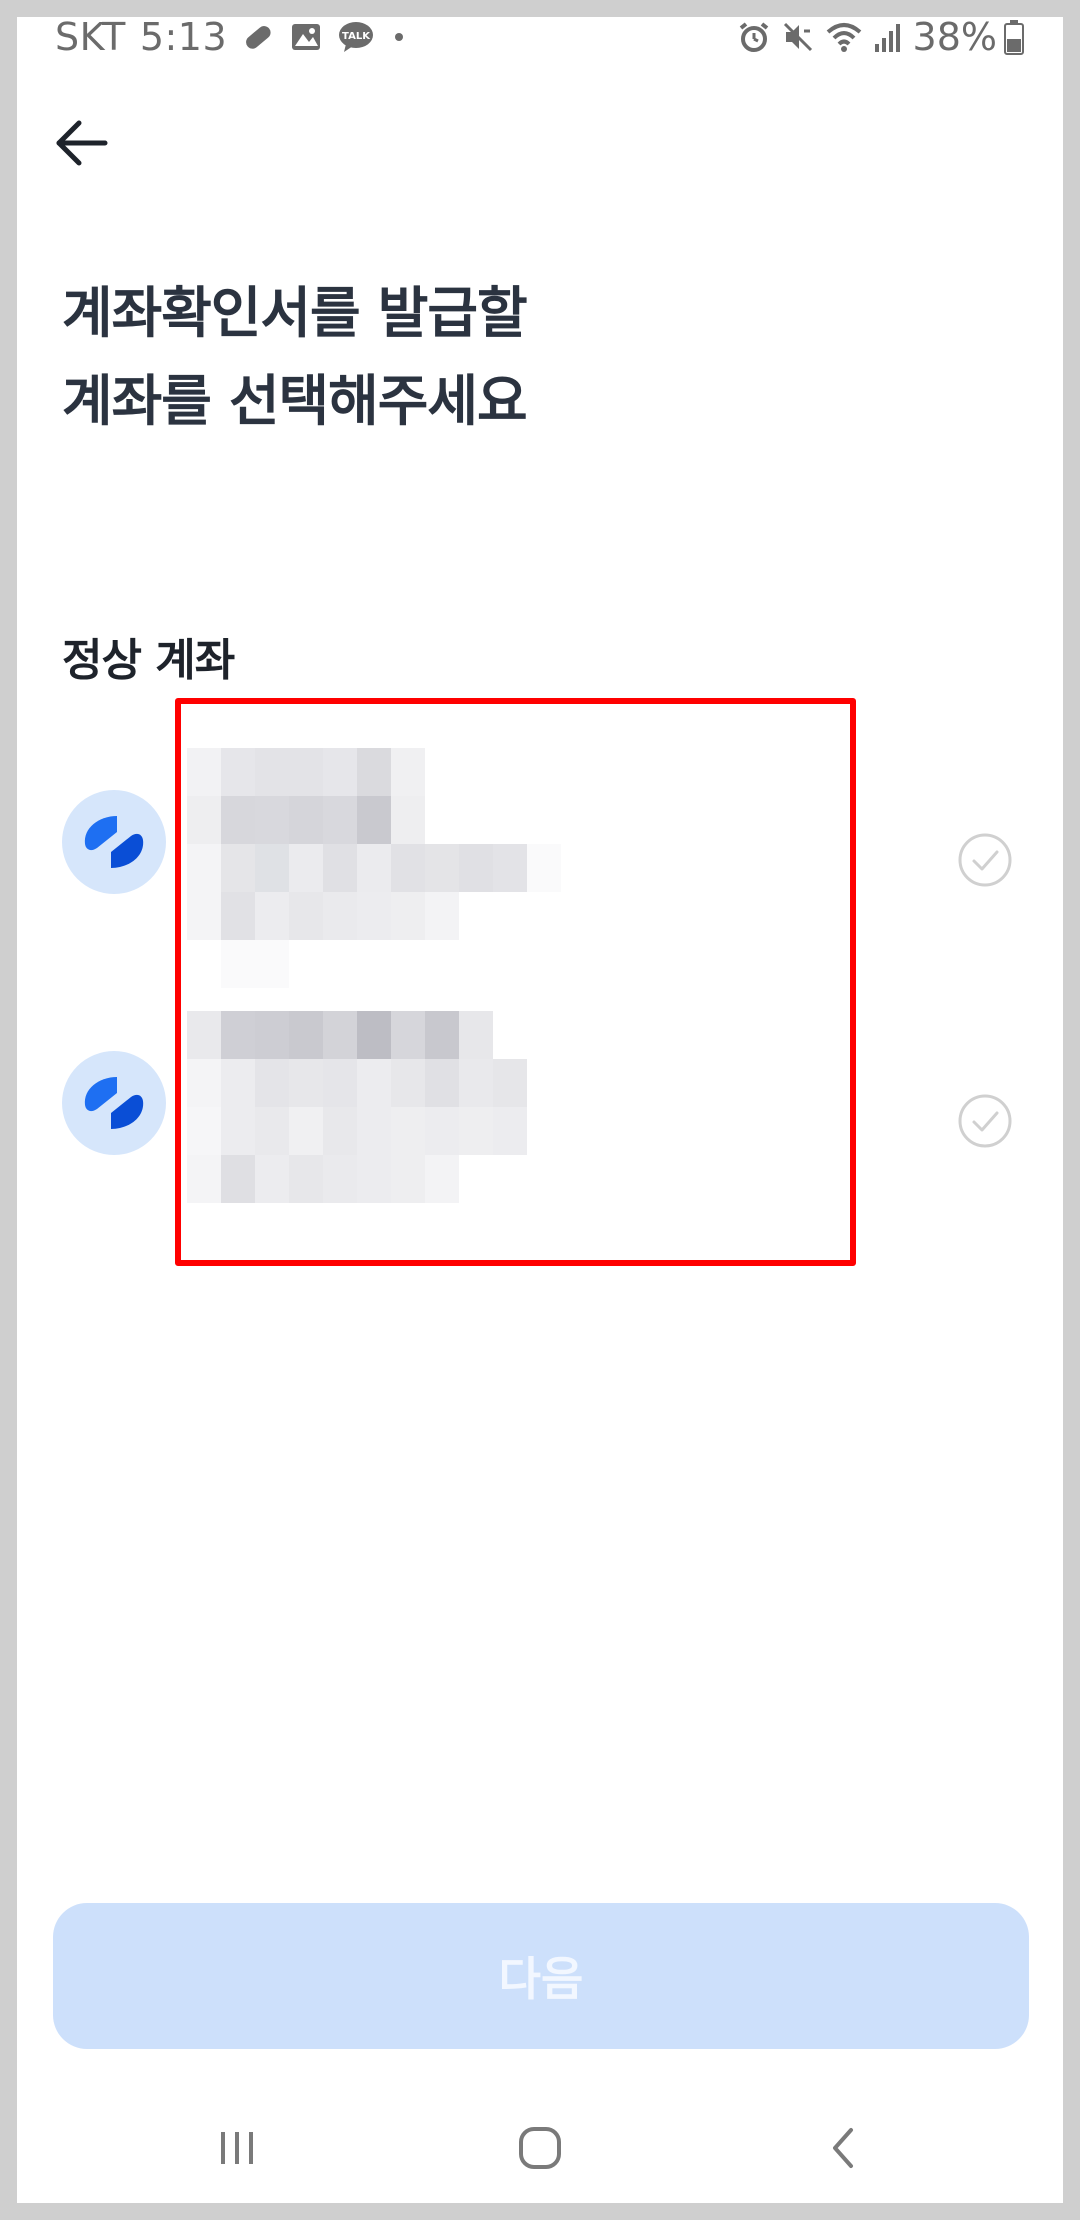 The height and width of the screenshot is (2220, 1080). I want to click on image-icon, so click(306, 37).